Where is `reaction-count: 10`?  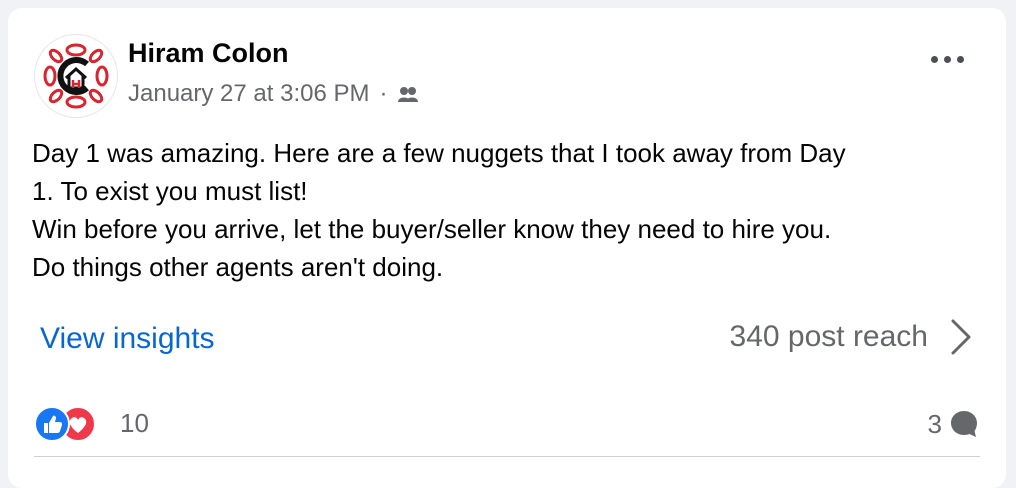
reaction-count: 10 is located at coordinates (134, 422).